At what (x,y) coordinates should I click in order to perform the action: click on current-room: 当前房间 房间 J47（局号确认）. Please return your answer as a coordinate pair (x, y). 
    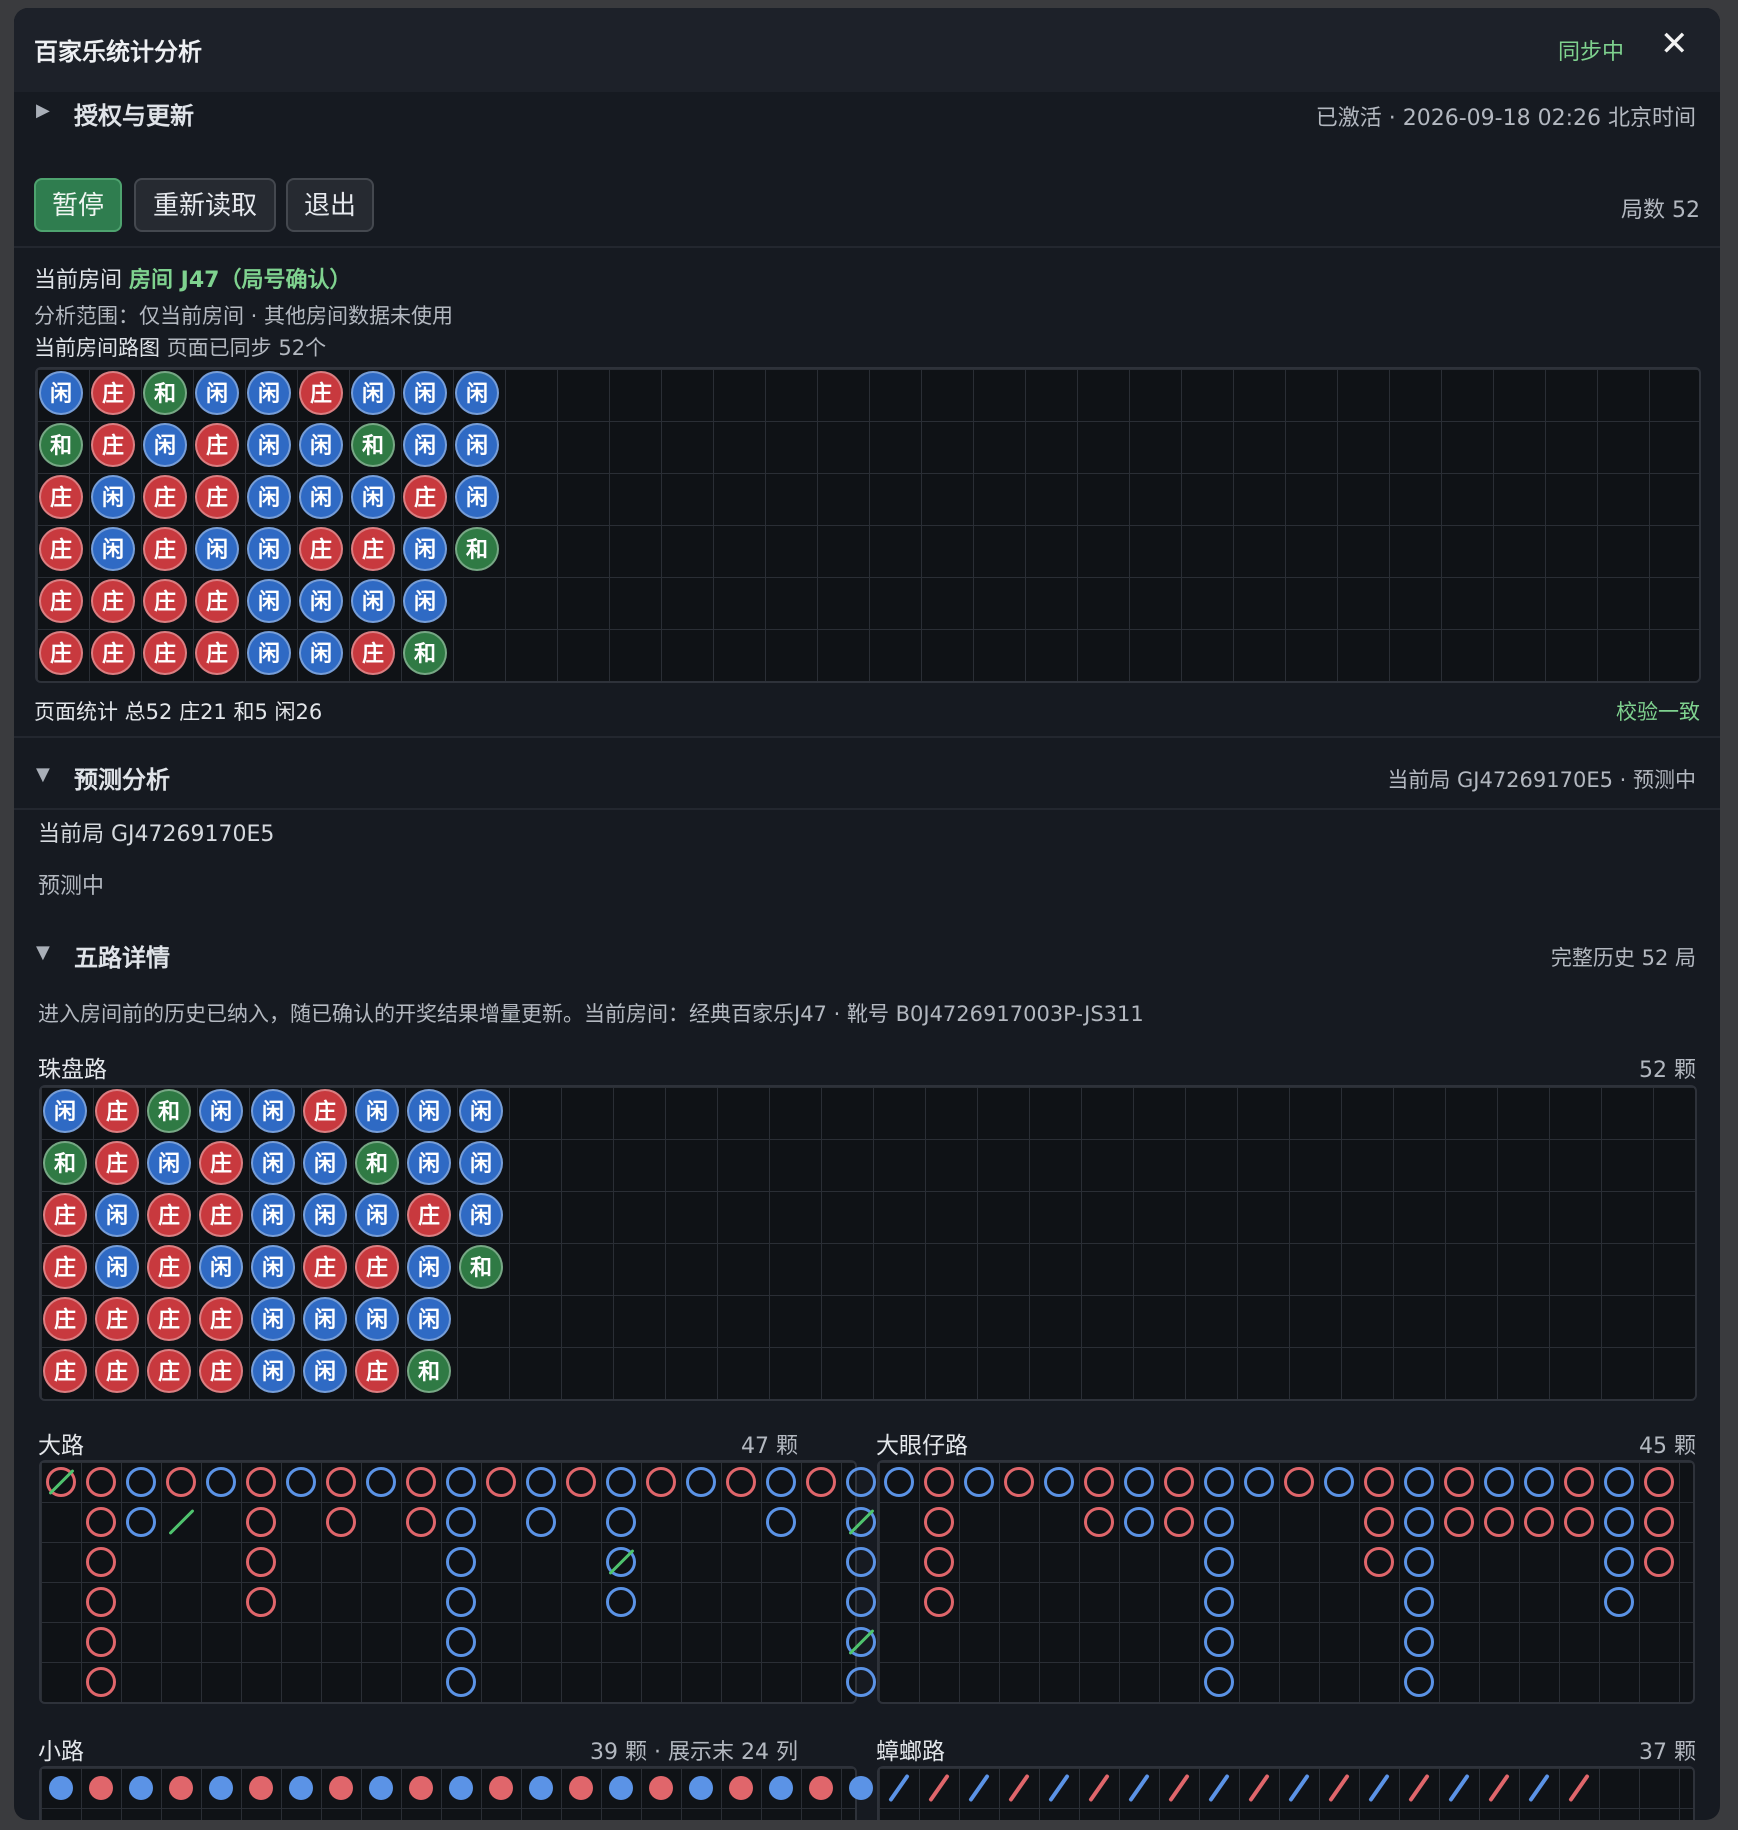
    Looking at the image, I should click on (192, 278).